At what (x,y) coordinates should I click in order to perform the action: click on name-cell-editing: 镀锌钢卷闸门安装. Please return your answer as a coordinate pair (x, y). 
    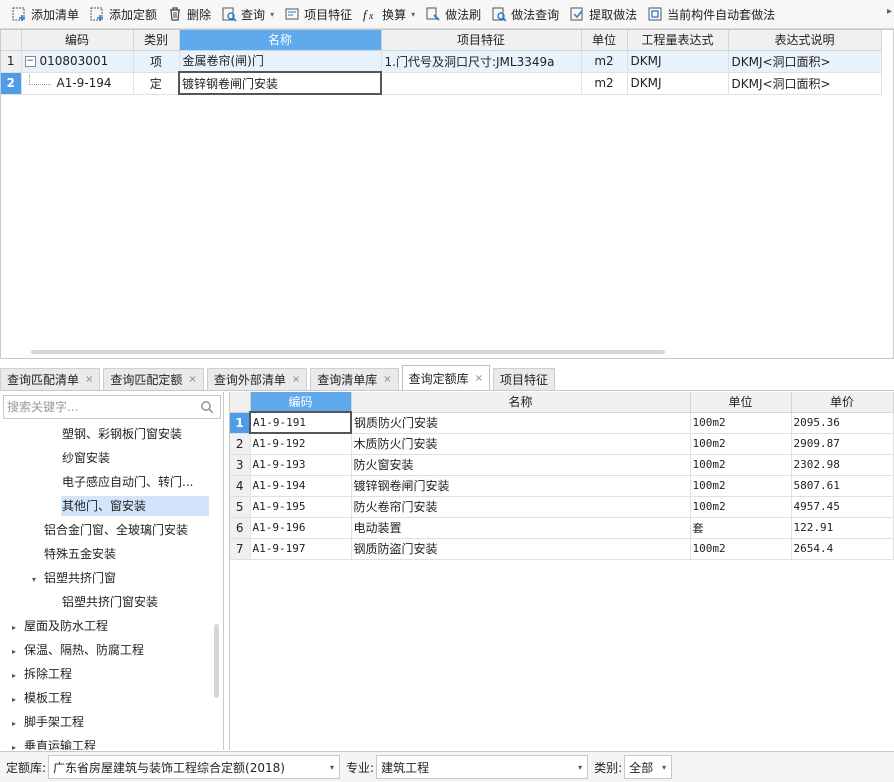
    Looking at the image, I should click on (280, 83).